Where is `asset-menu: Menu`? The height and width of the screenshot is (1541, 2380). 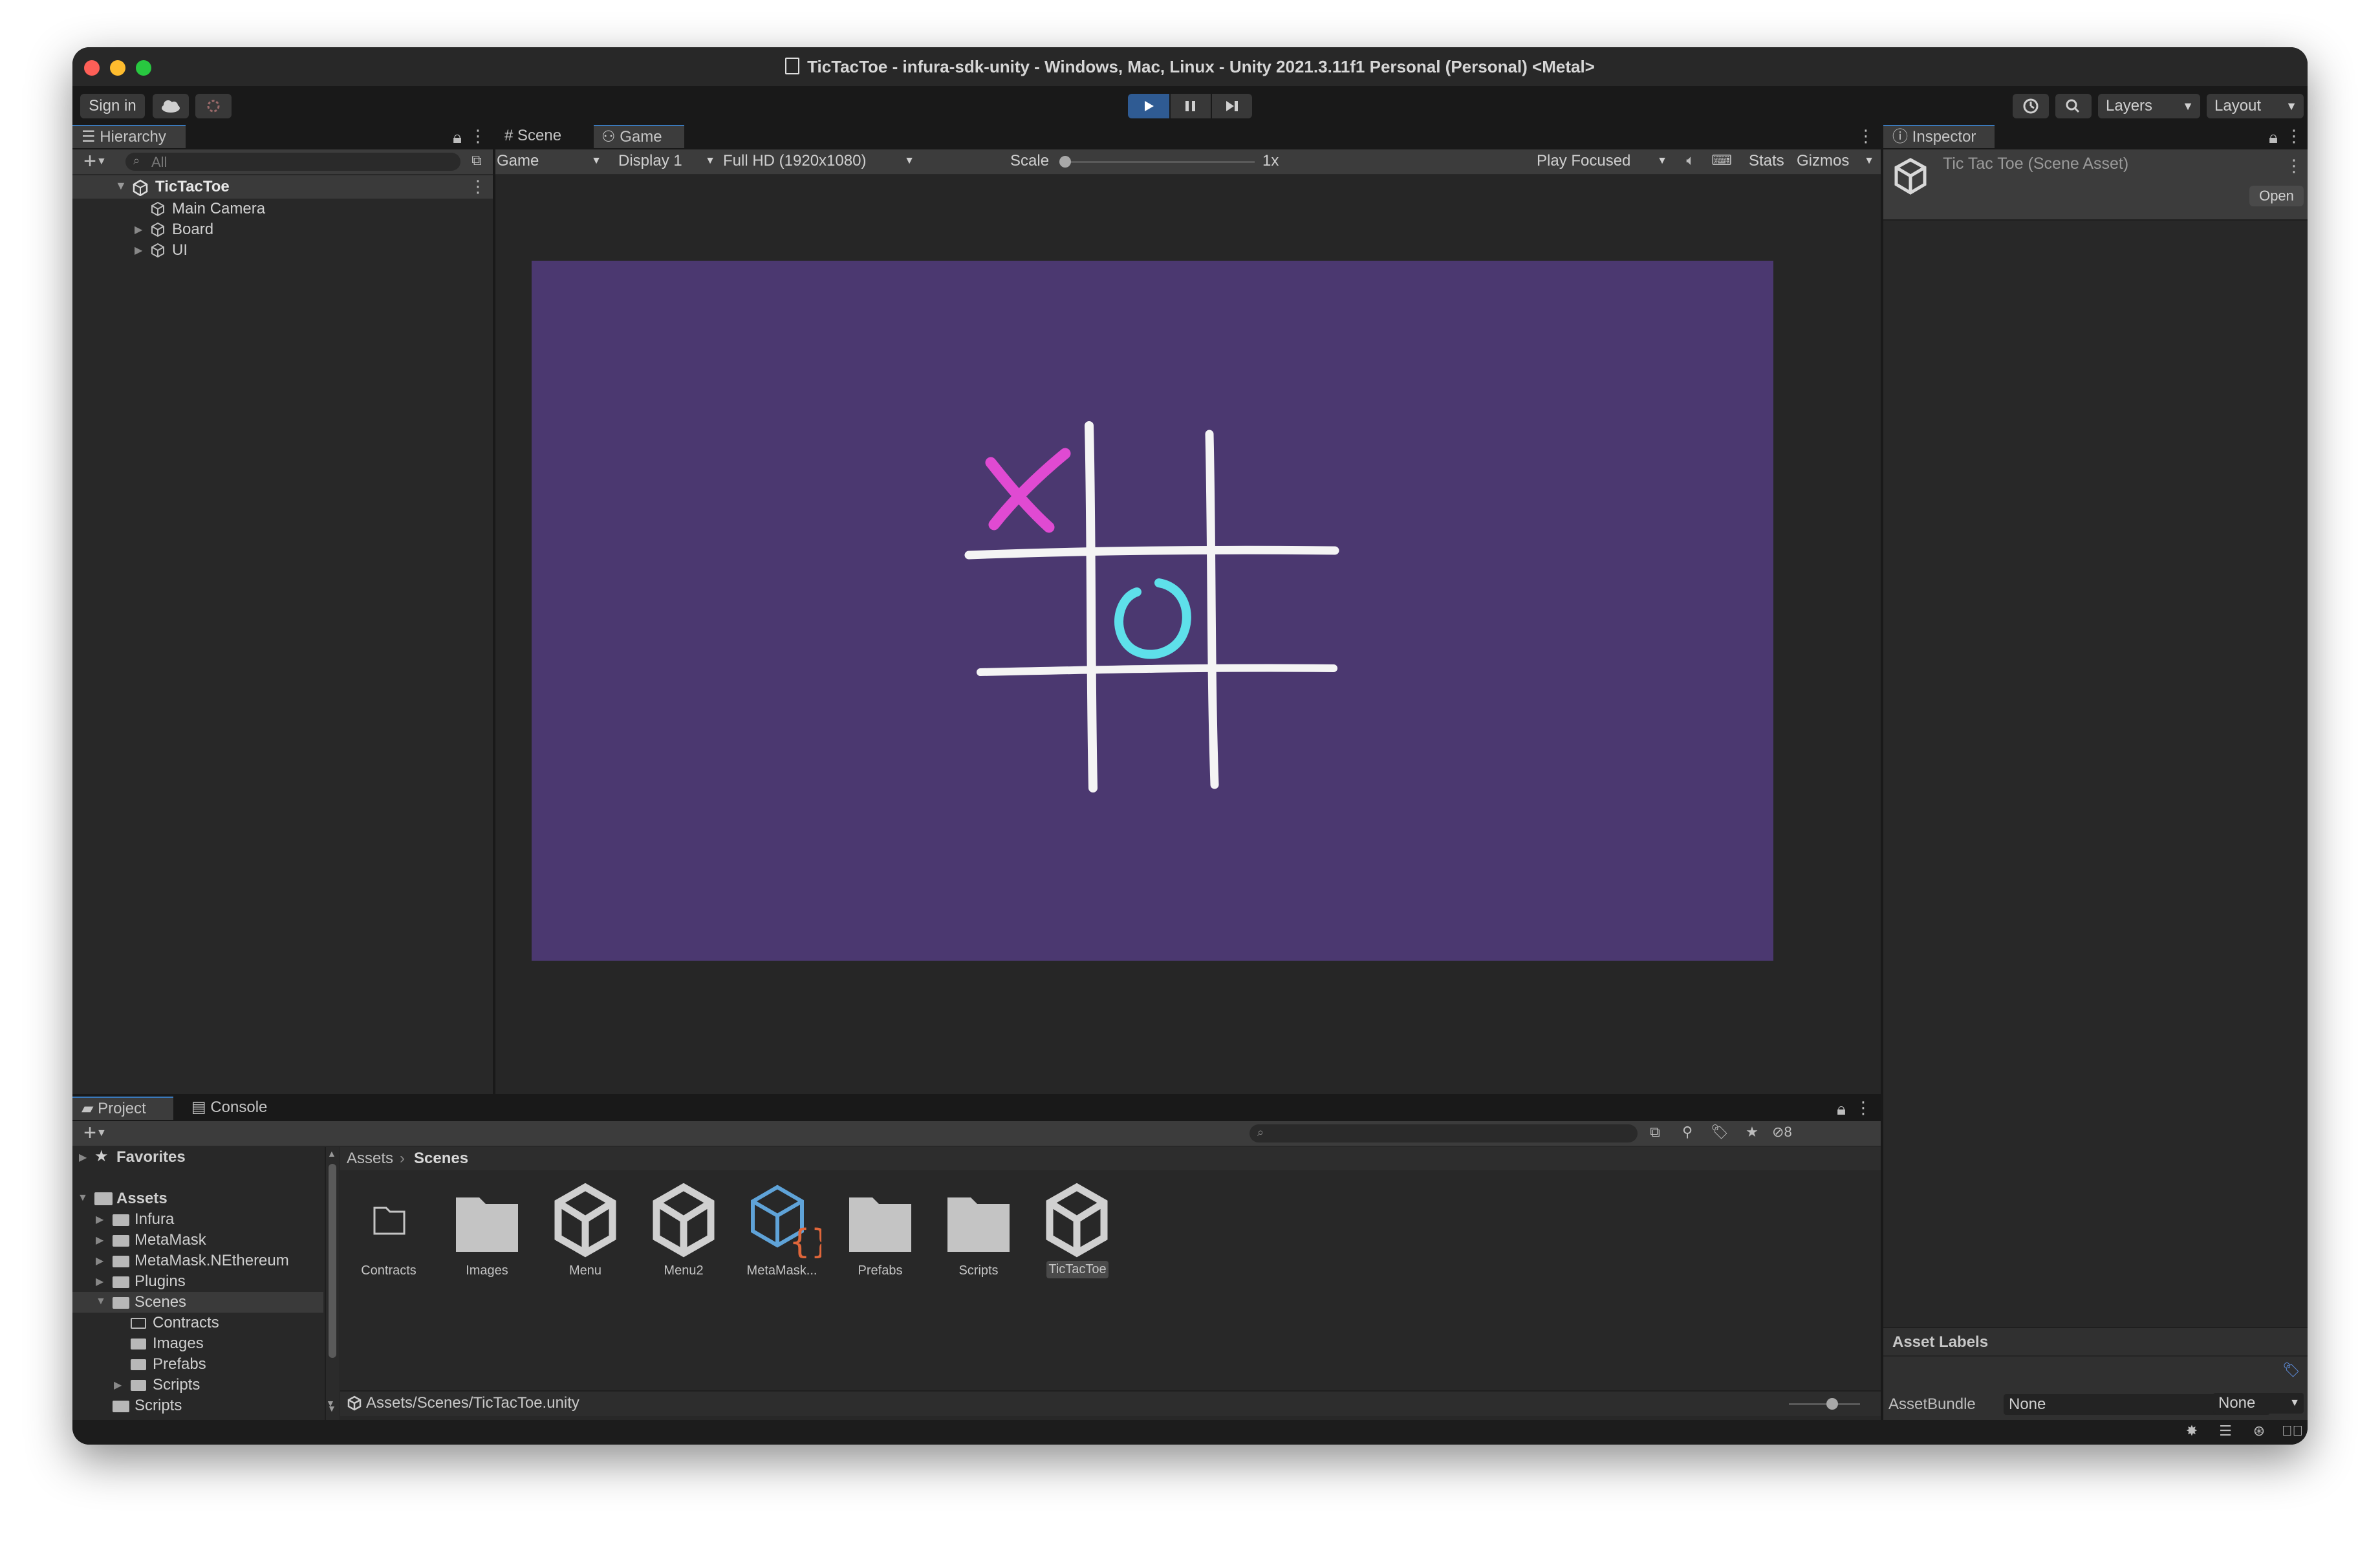
asset-menu: Menu is located at coordinates (585, 1241).